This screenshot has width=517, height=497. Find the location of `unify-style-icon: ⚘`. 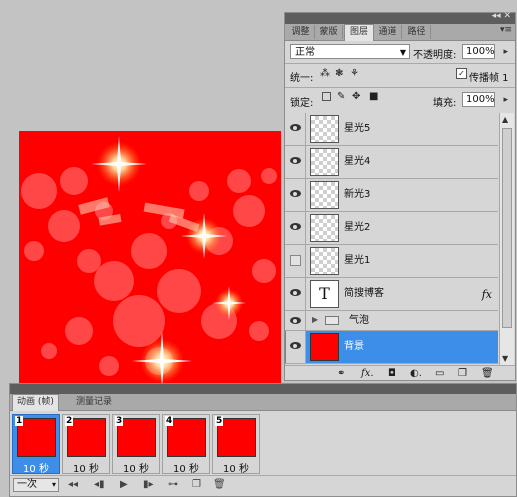

unify-style-icon: ⚘ is located at coordinates (354, 73).